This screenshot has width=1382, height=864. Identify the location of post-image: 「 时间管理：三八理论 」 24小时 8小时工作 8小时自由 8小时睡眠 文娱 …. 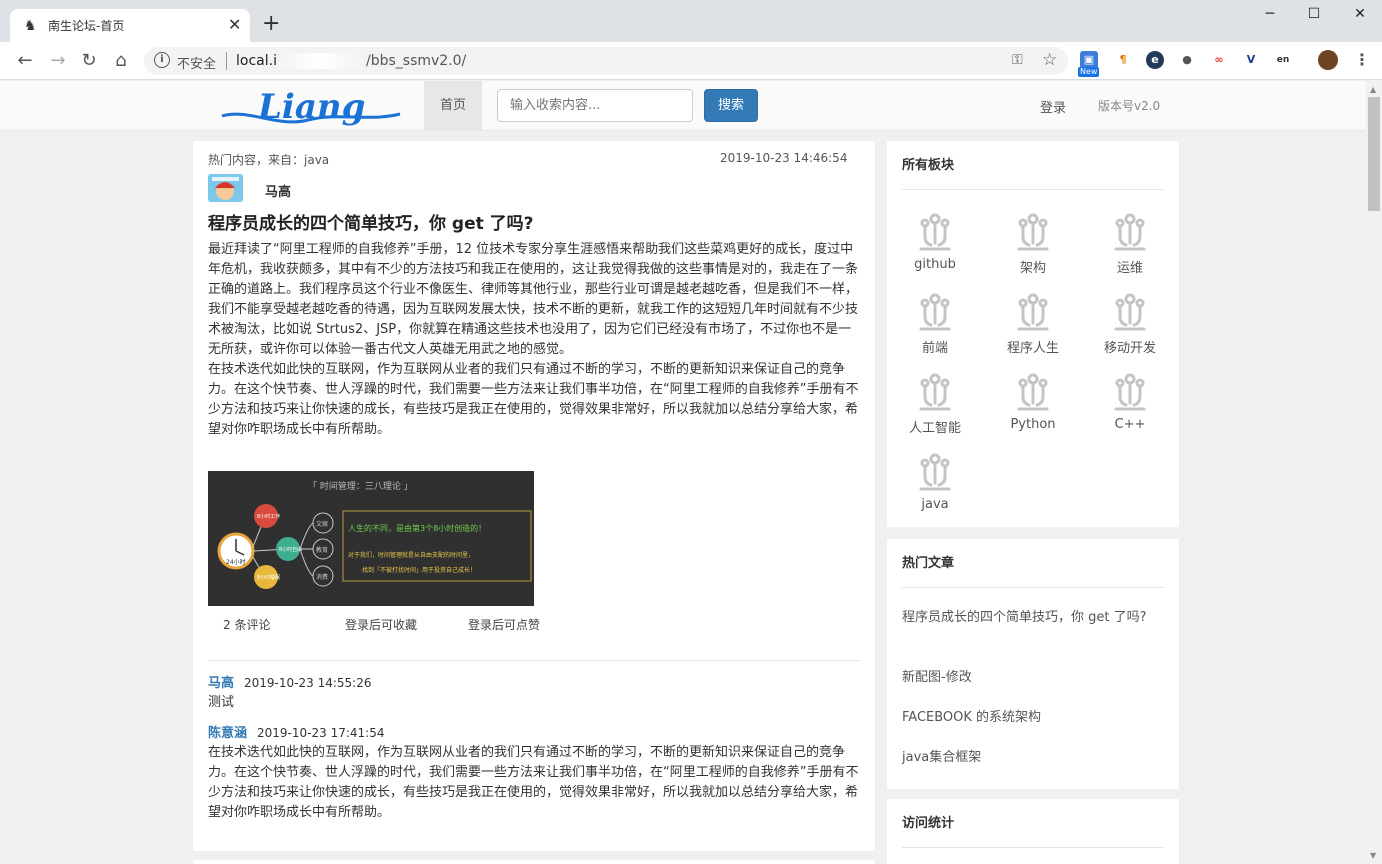
(371, 538).